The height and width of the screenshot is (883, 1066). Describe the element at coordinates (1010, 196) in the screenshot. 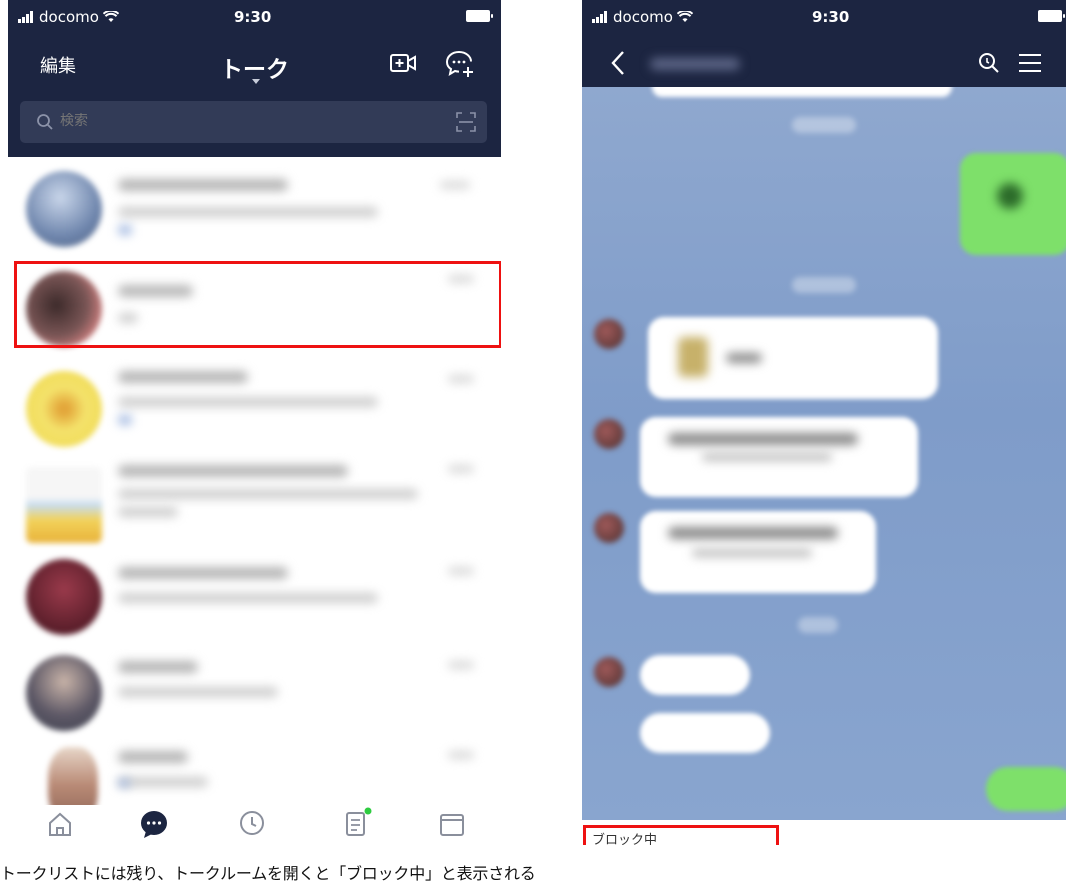

I see `call-icon` at that location.